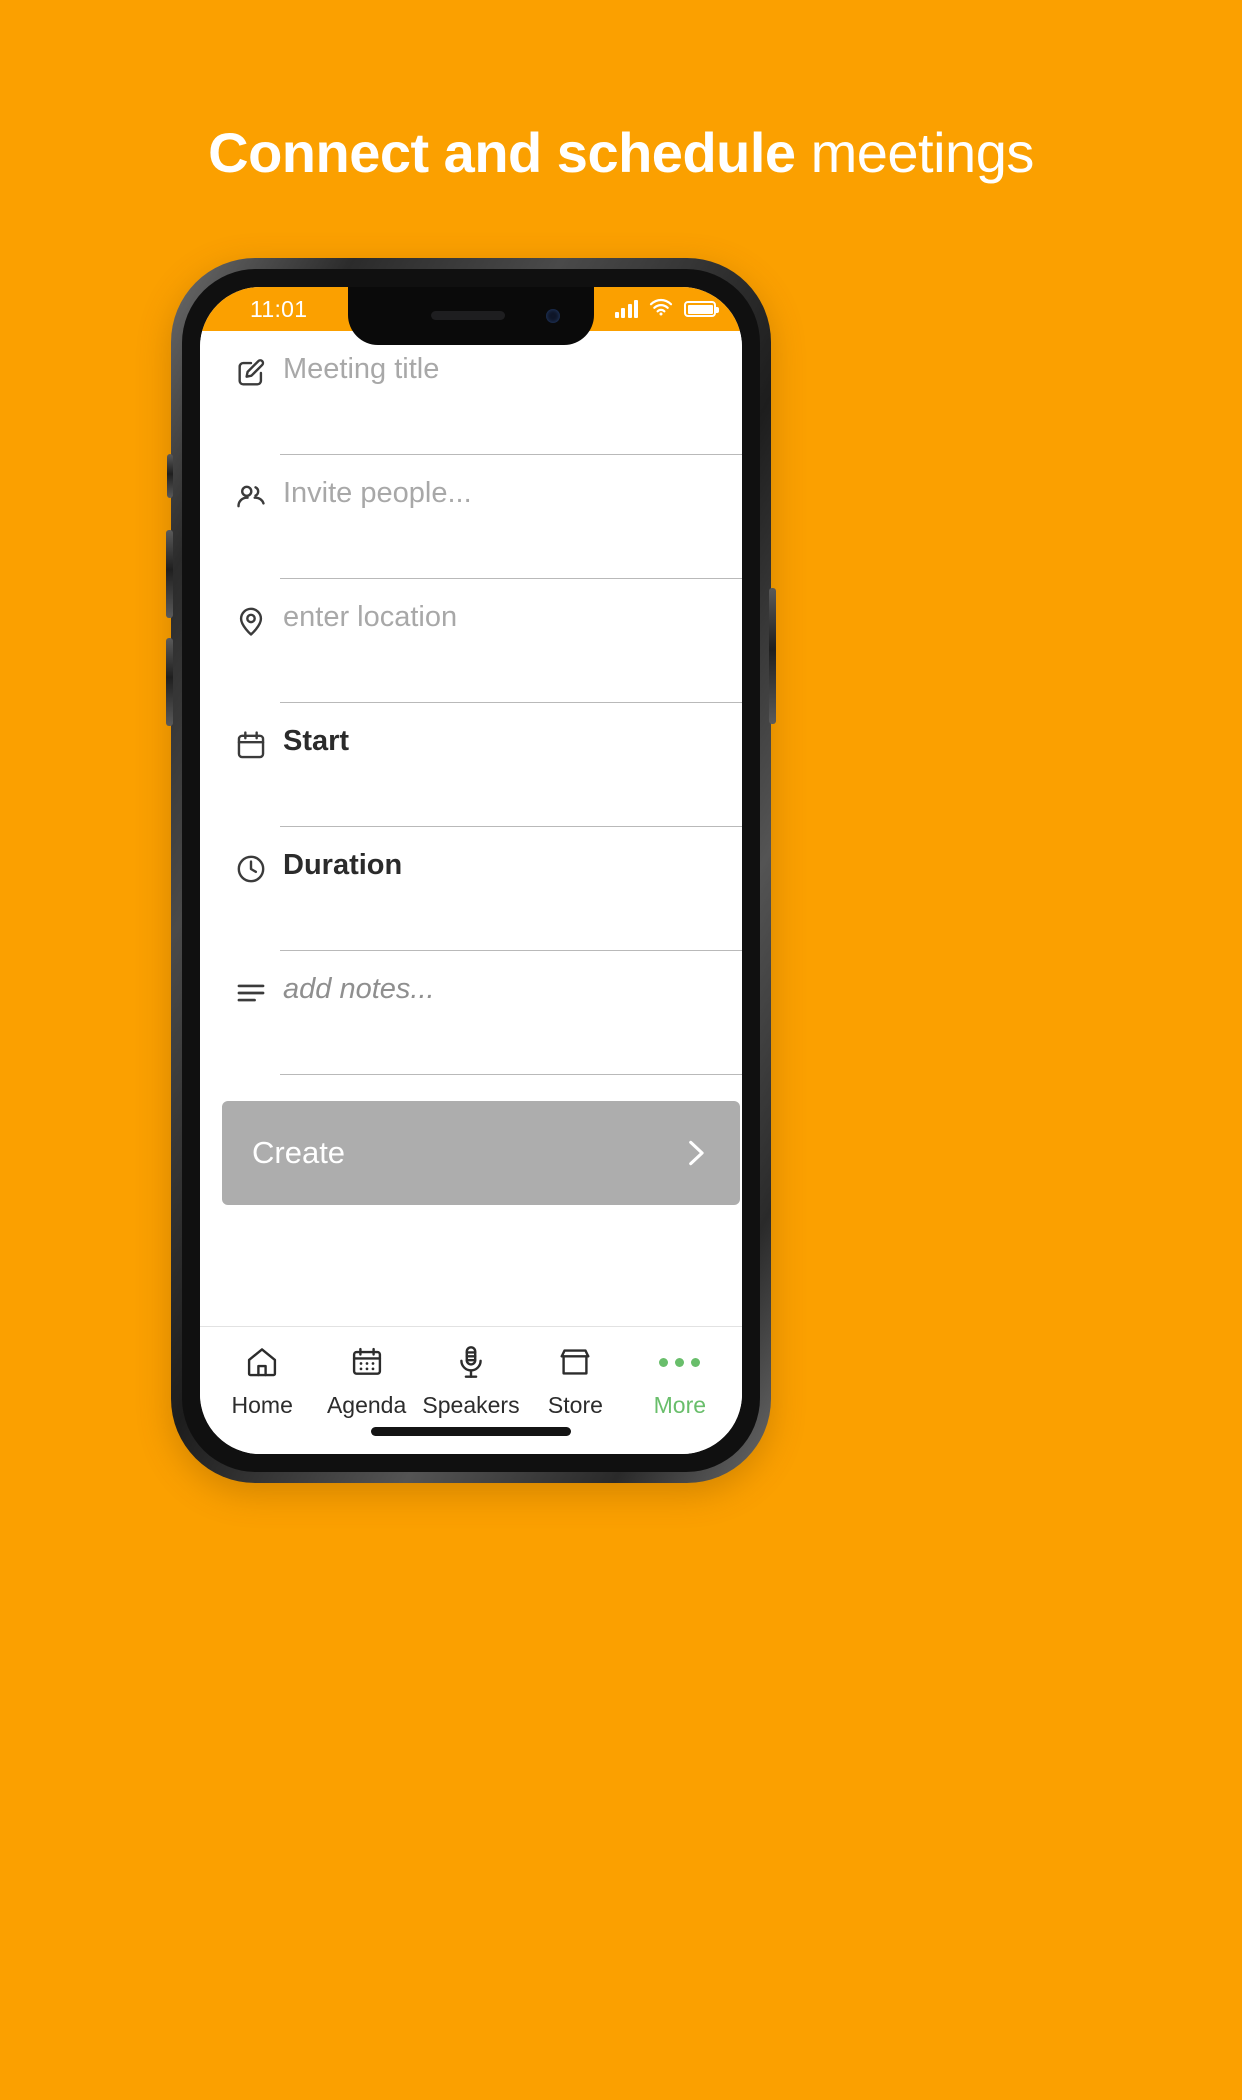 This screenshot has width=1242, height=2100. Describe the element at coordinates (915, 152) in the screenshot. I see `page-title-light: meetings` at that location.